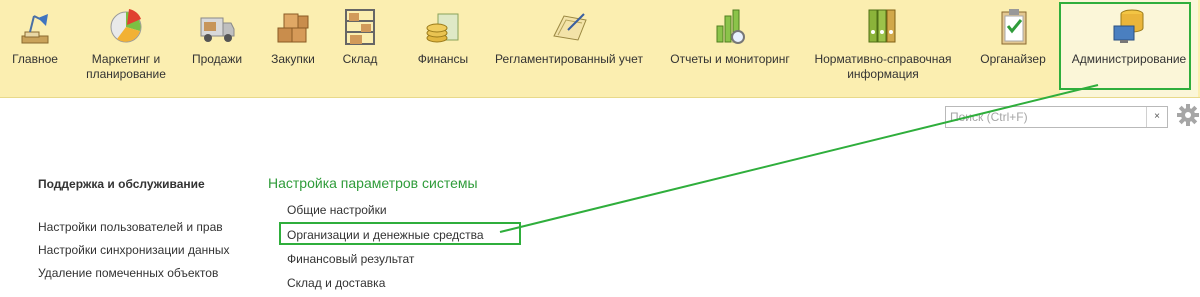 The height and width of the screenshot is (297, 1200). I want to click on section-main: Главное, so click(35, 48).